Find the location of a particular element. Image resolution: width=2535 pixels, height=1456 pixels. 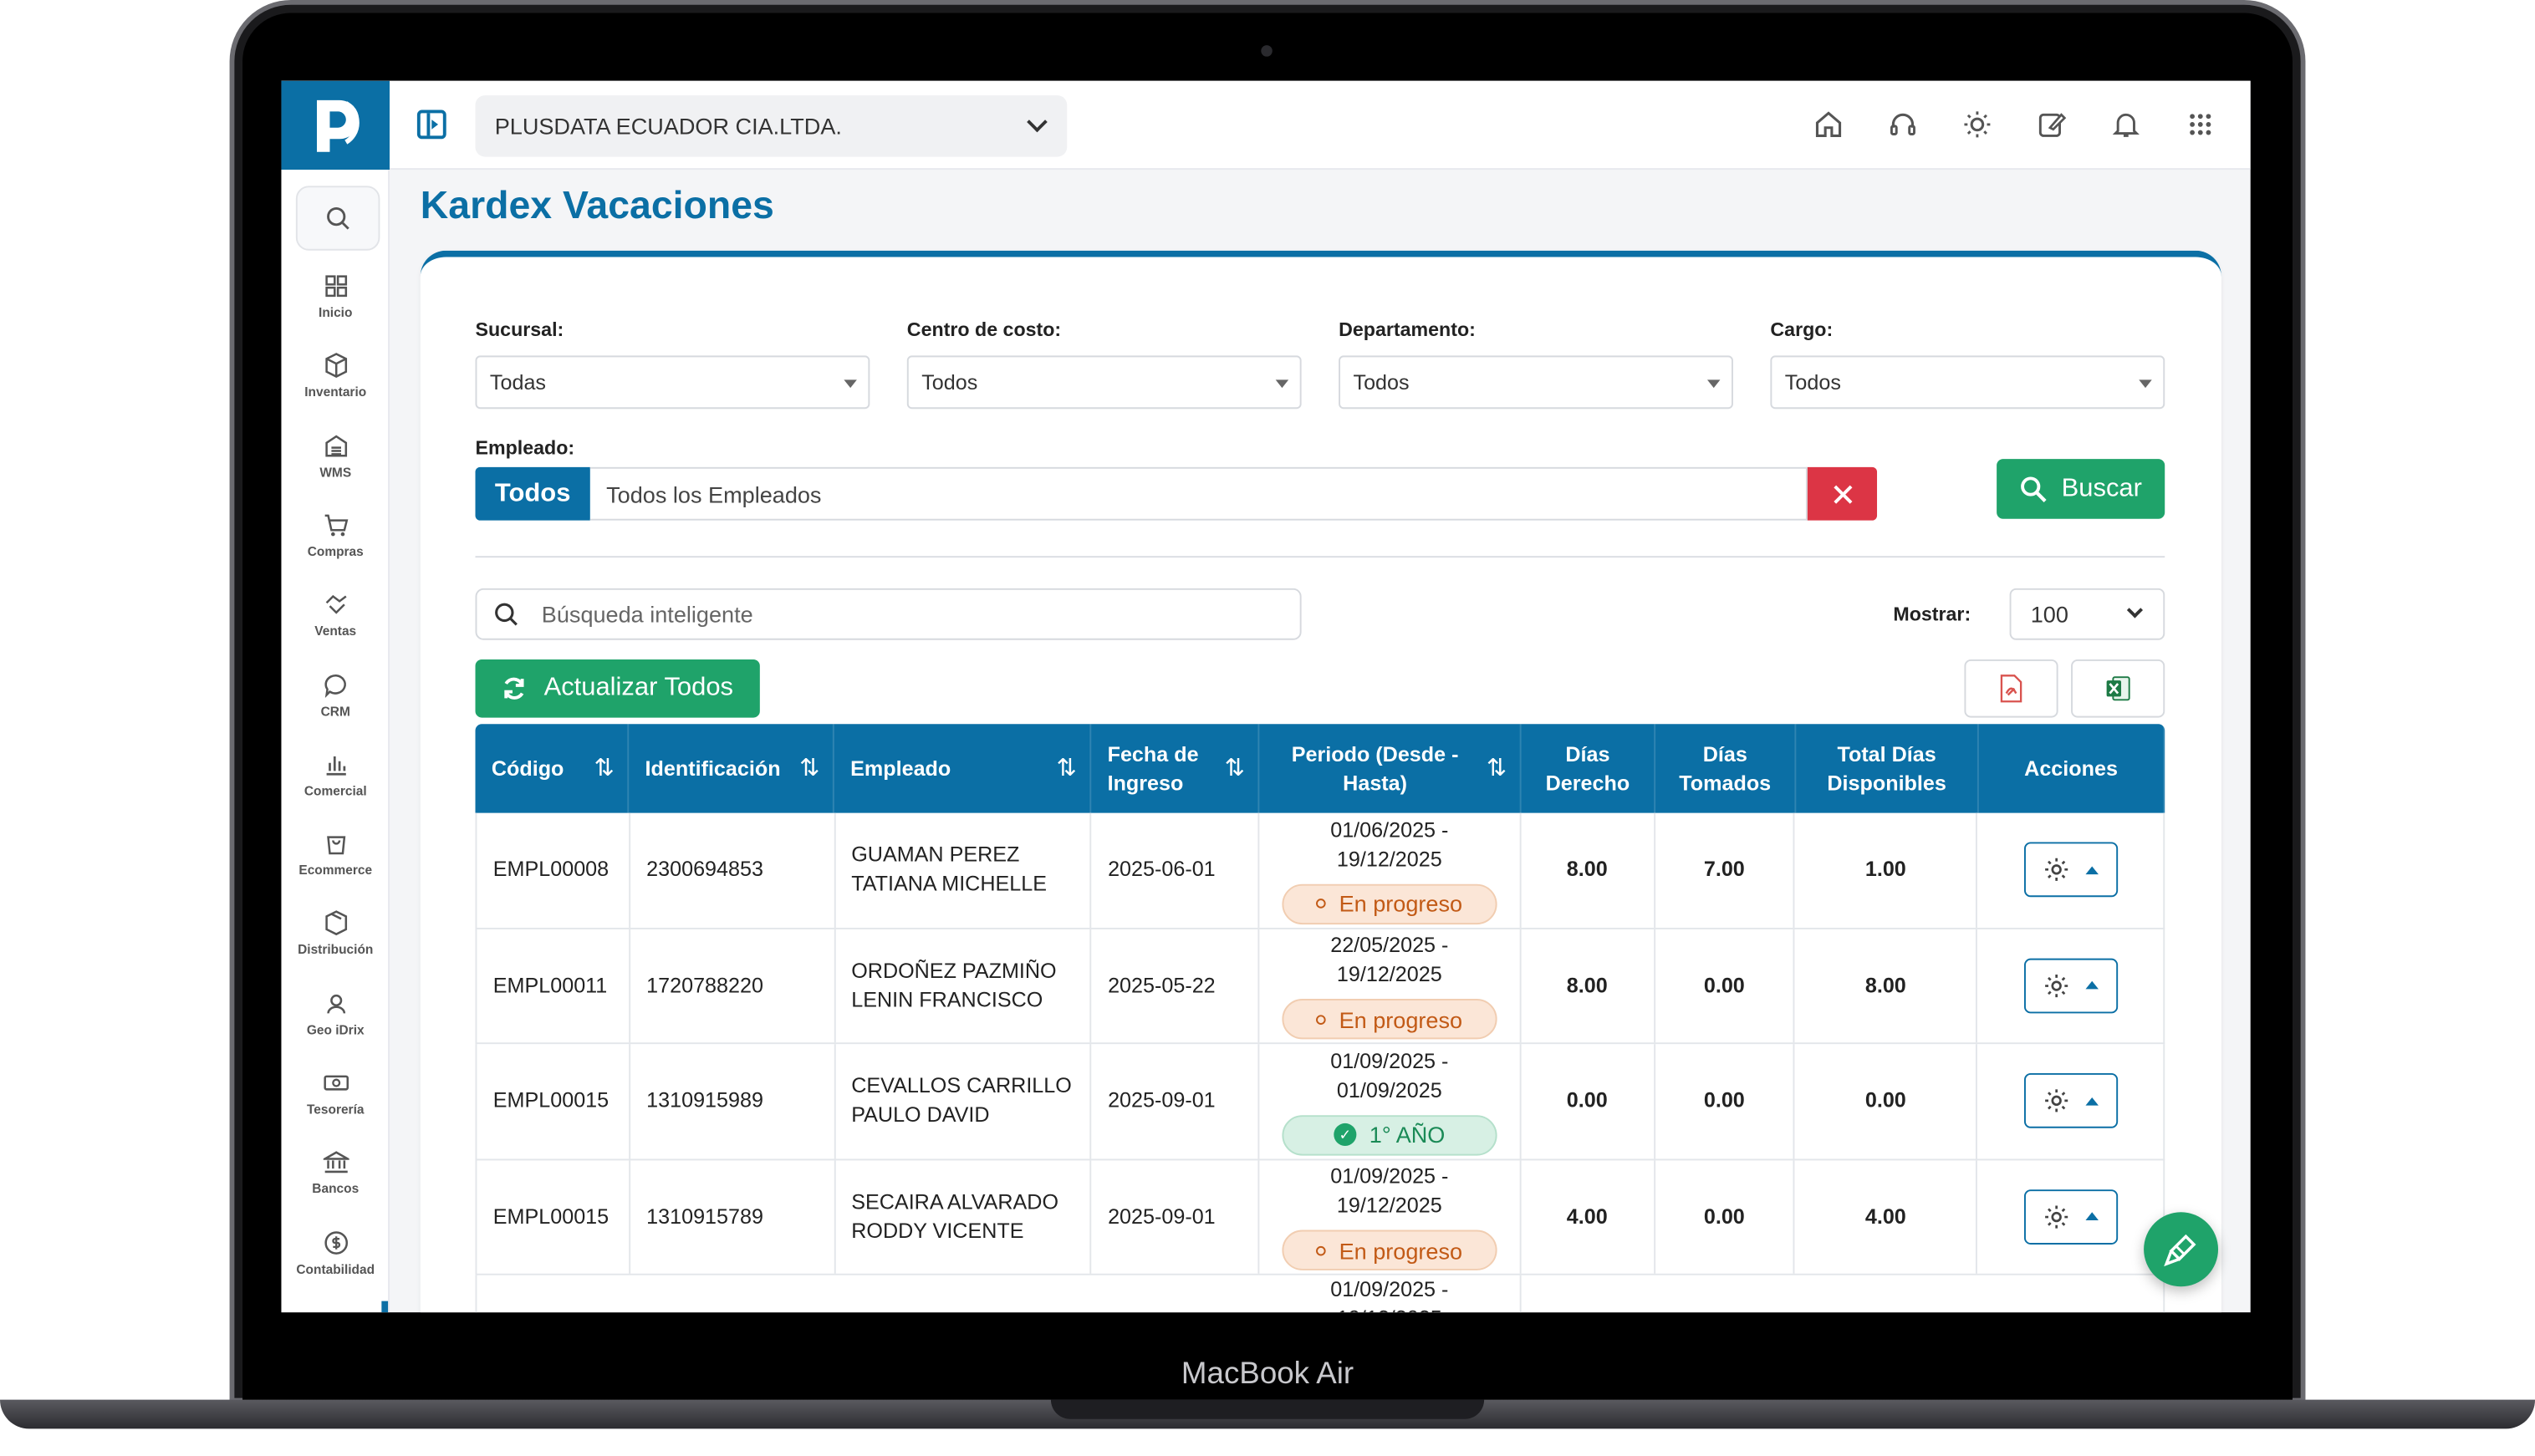

sidebar-search-button is located at coordinates (337, 218).